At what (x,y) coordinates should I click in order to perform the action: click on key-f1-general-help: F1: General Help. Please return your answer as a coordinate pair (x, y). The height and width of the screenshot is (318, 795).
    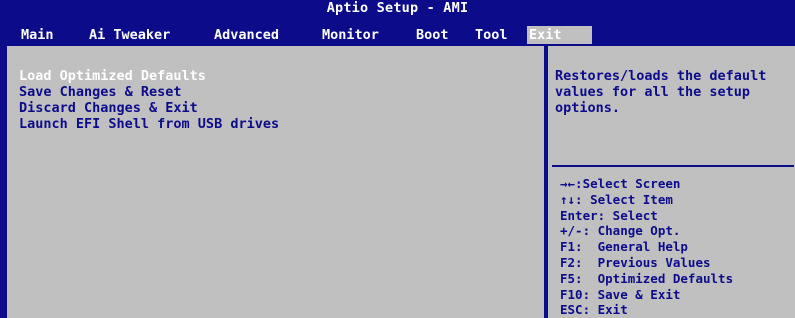
    Looking at the image, I should click on (624, 247).